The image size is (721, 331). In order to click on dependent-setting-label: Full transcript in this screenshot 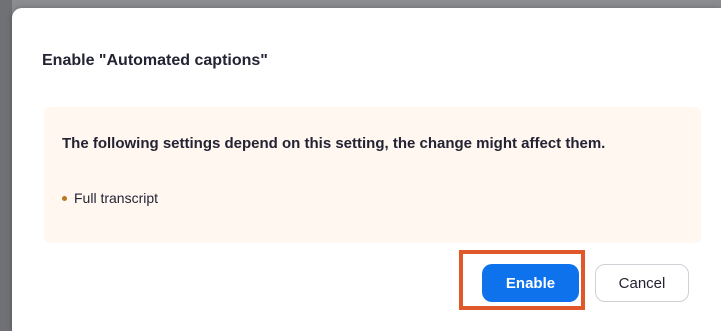, I will do `click(116, 198)`.